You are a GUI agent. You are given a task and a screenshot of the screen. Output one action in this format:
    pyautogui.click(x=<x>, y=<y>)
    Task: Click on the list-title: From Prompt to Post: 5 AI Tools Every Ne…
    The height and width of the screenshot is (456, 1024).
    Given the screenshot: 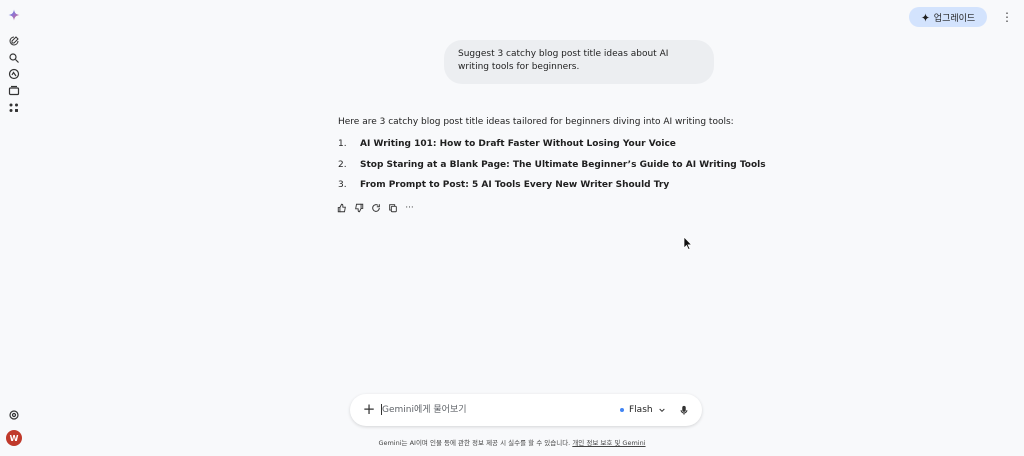 What is the action you would take?
    pyautogui.click(x=515, y=185)
    